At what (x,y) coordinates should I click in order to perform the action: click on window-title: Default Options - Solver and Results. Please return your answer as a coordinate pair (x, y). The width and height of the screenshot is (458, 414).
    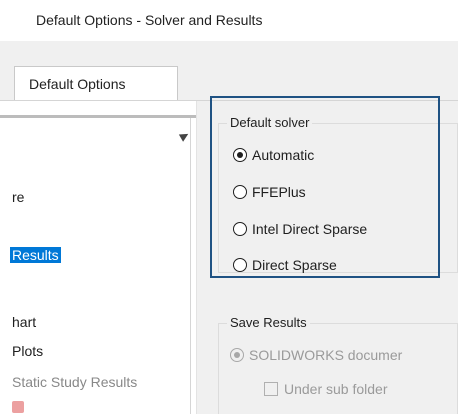
    Looking at the image, I should click on (149, 20).